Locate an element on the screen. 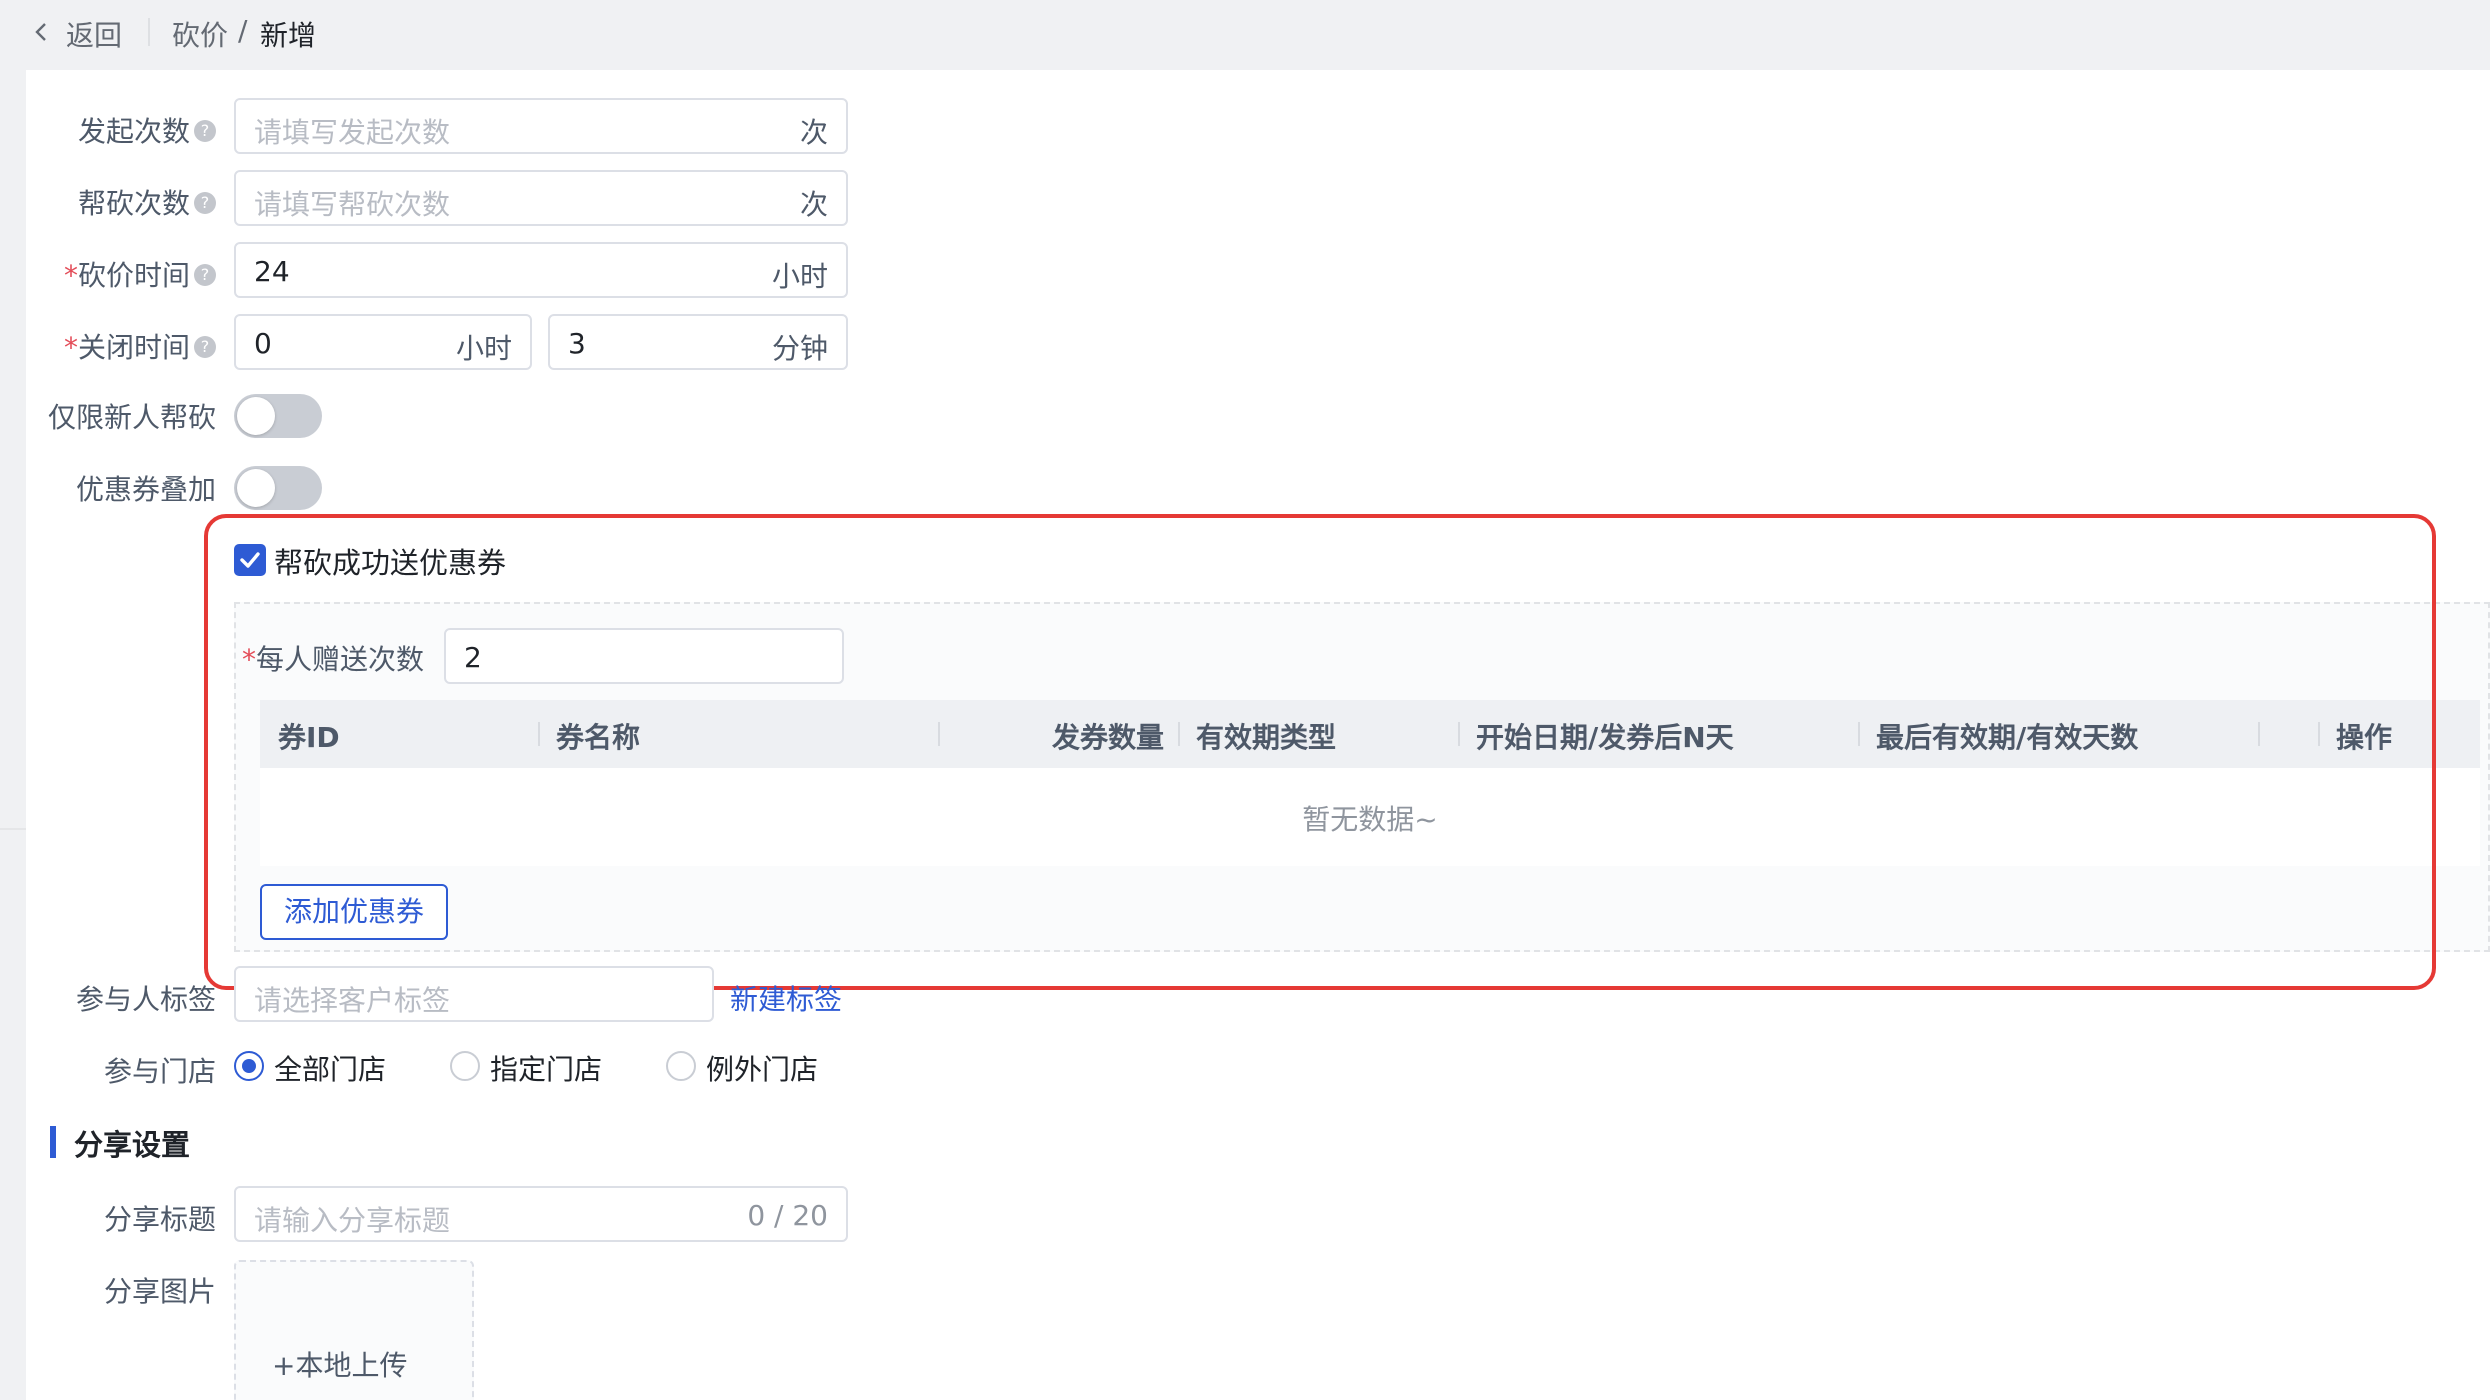 This screenshot has height=1400, width=2490. launch-count-placeholder: 请填写发起次数 is located at coordinates (352, 132).